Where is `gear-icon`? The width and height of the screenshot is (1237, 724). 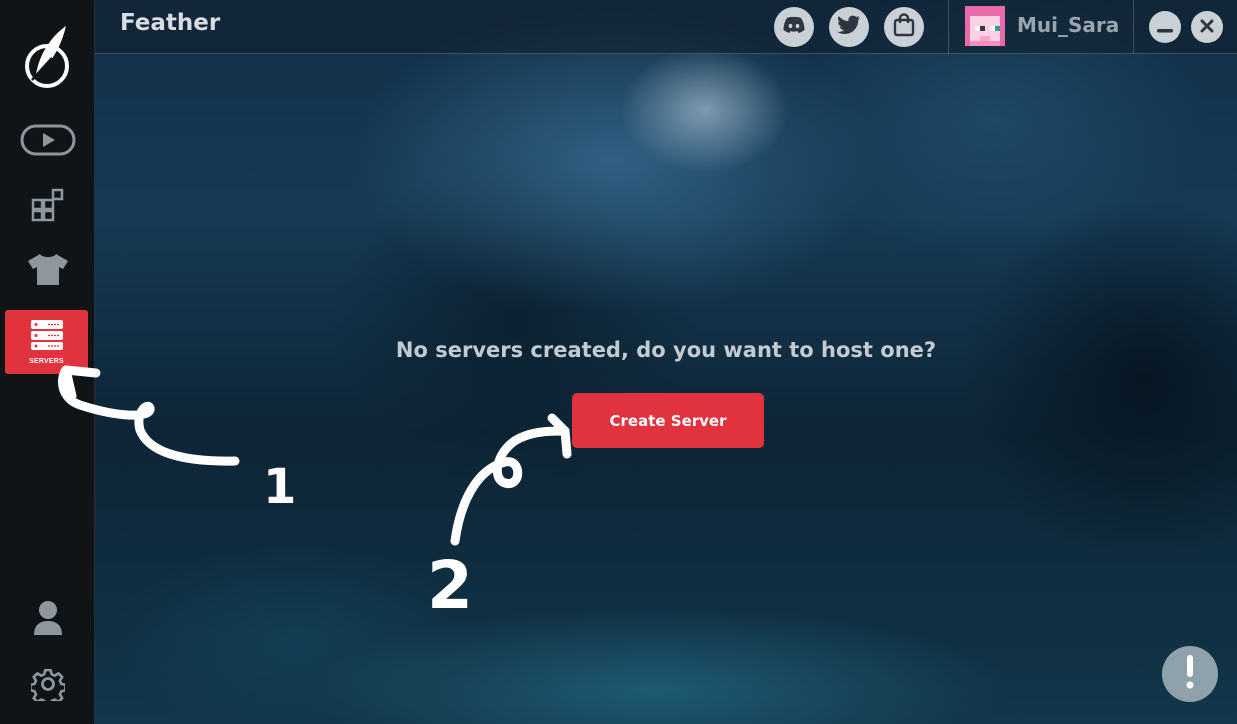
gear-icon is located at coordinates (47, 687).